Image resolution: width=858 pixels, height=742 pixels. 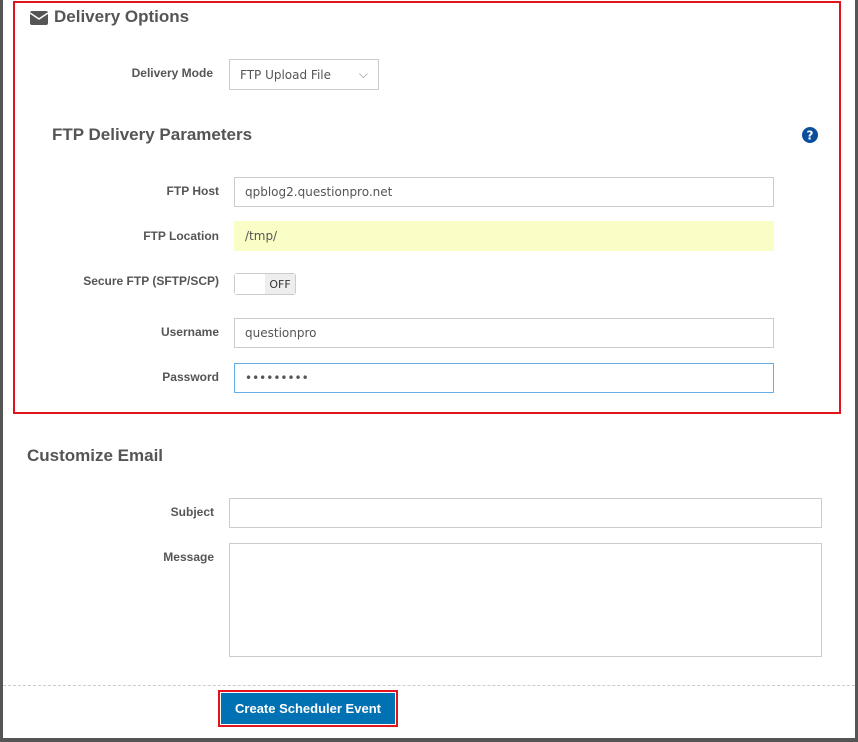 I want to click on password-input: •••••••••, so click(x=504, y=378).